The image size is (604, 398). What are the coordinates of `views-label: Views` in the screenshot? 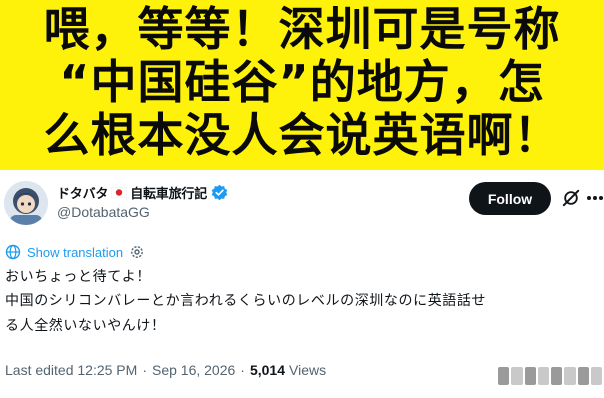 It's located at (308, 370).